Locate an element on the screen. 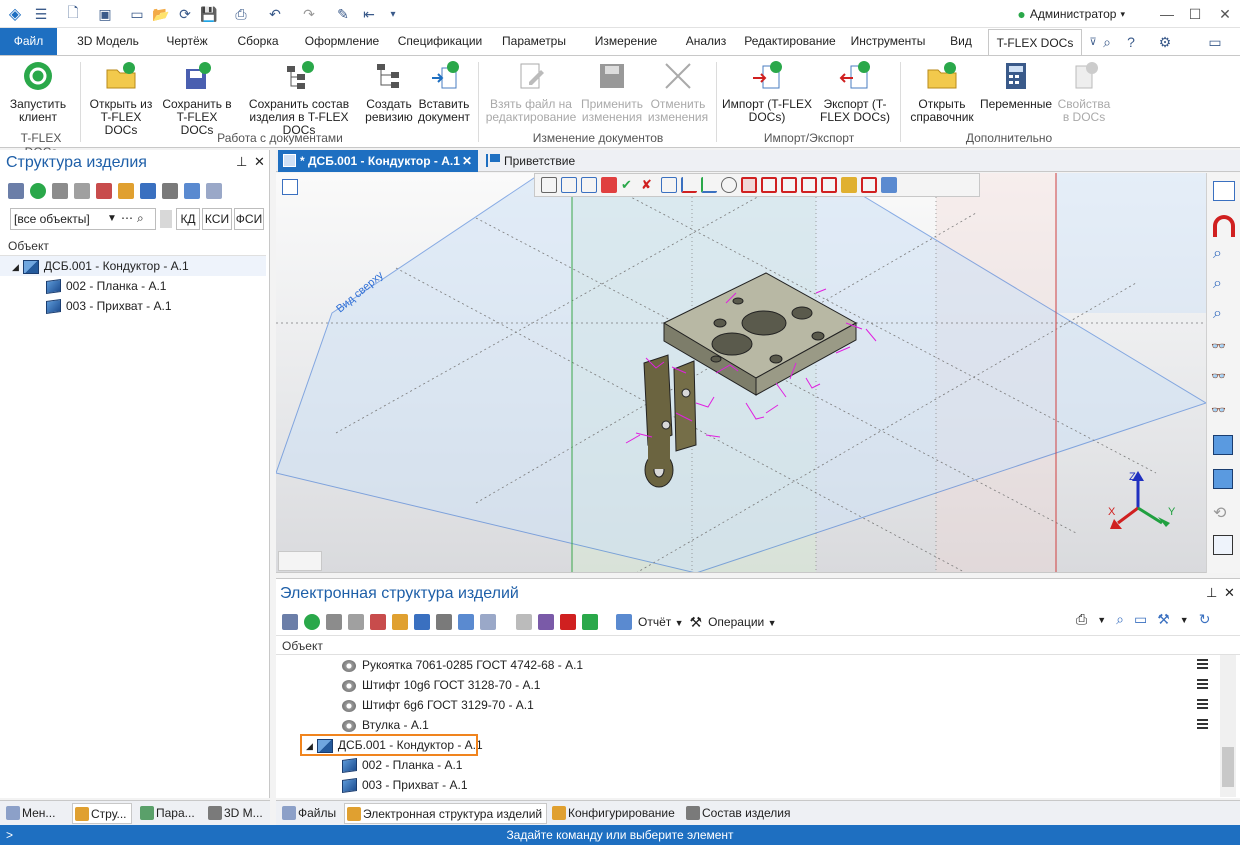 The width and height of the screenshot is (1240, 845). add-icon is located at coordinates (38, 191).